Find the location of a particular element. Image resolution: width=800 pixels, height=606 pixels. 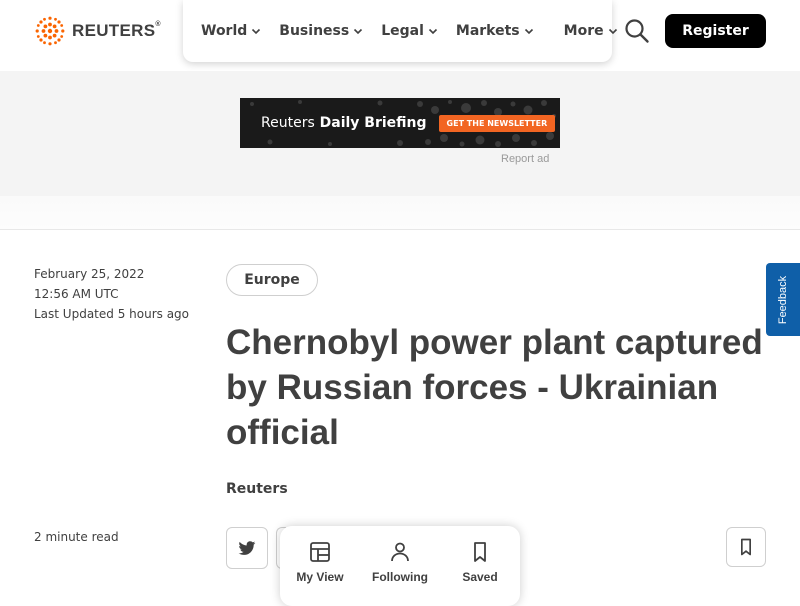

person-icon is located at coordinates (400, 552).